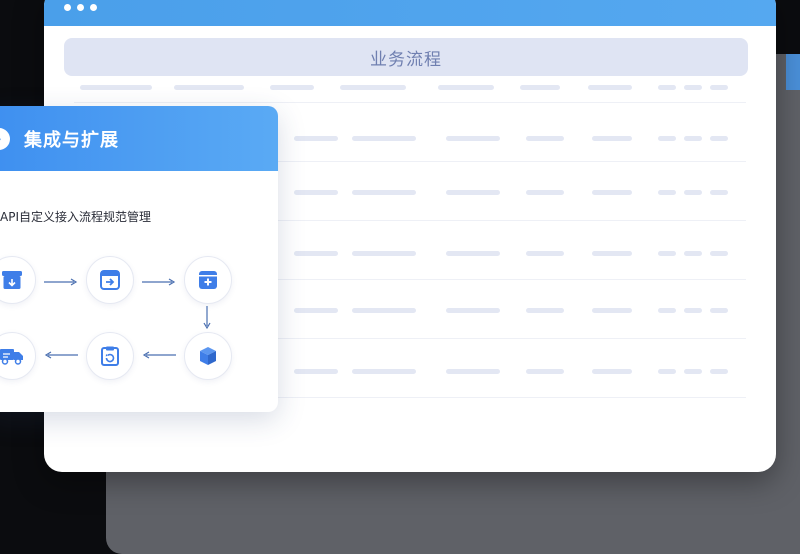 The image size is (800, 554). I want to click on add-box-icon, so click(208, 280).